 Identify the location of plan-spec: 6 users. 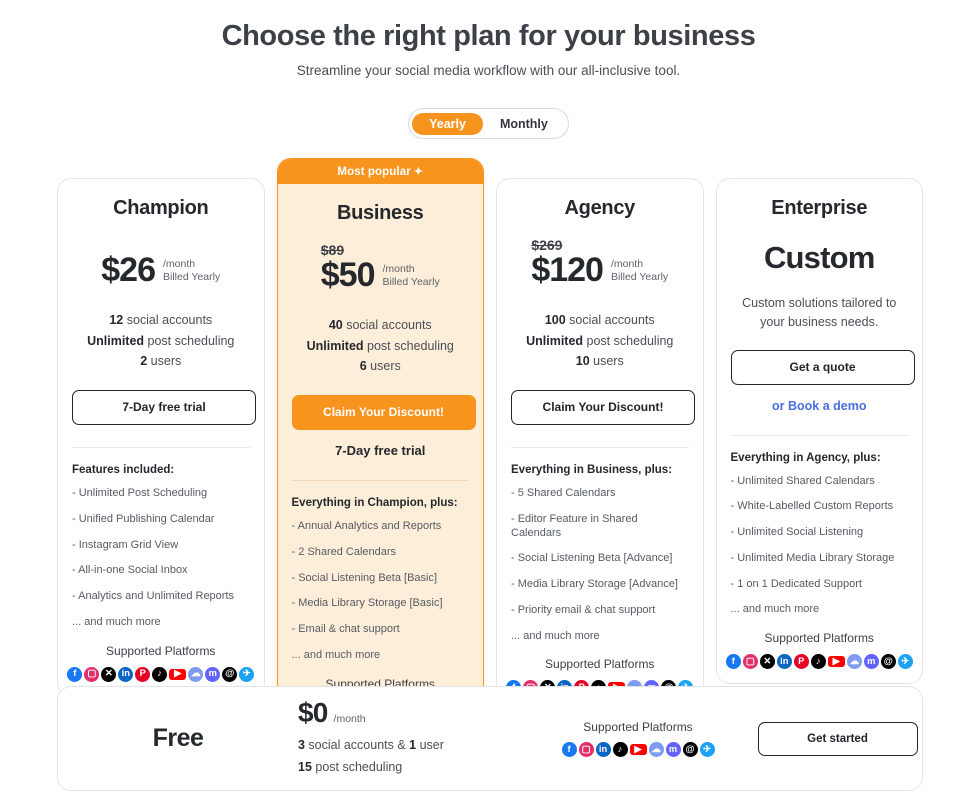
(381, 366).